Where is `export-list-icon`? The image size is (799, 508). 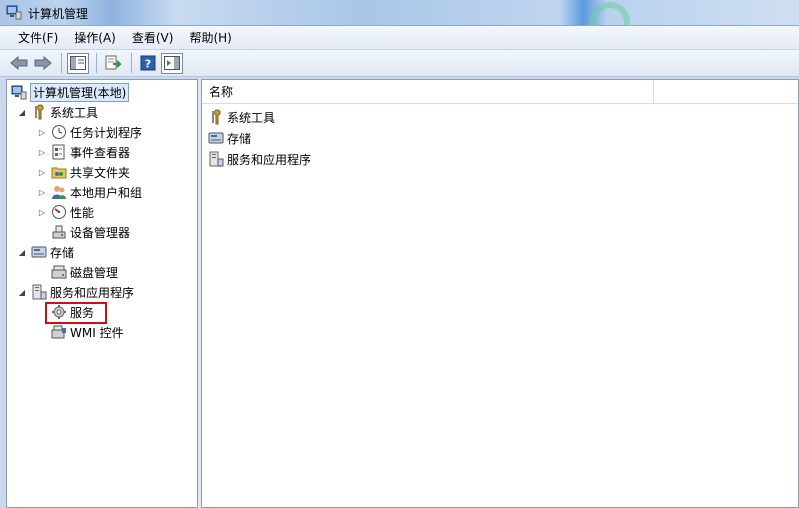 export-list-icon is located at coordinates (113, 62).